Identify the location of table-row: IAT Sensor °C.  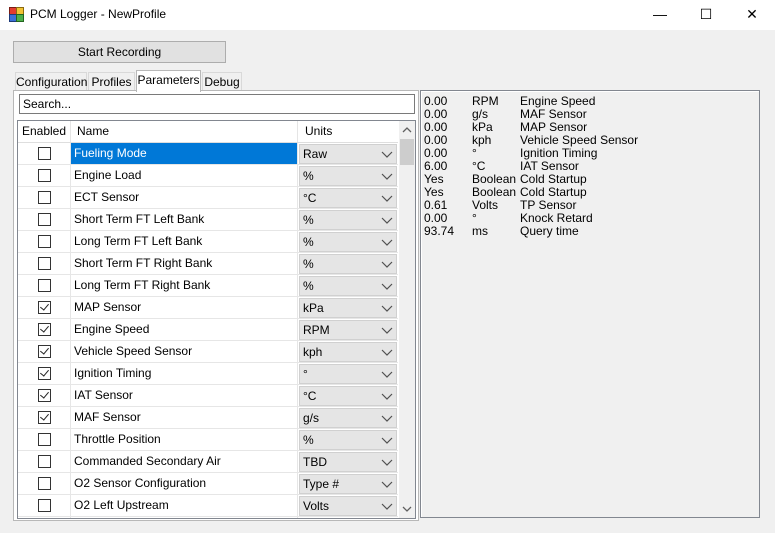
(208, 396).